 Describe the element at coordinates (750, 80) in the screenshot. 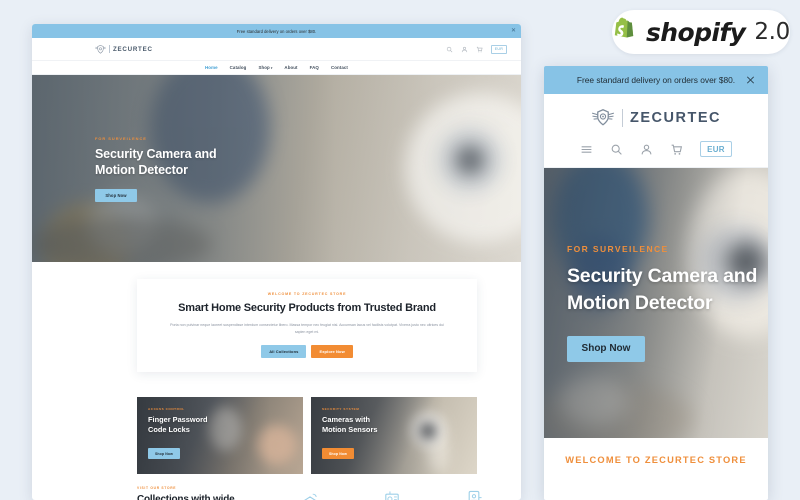

I see `close-icon` at that location.